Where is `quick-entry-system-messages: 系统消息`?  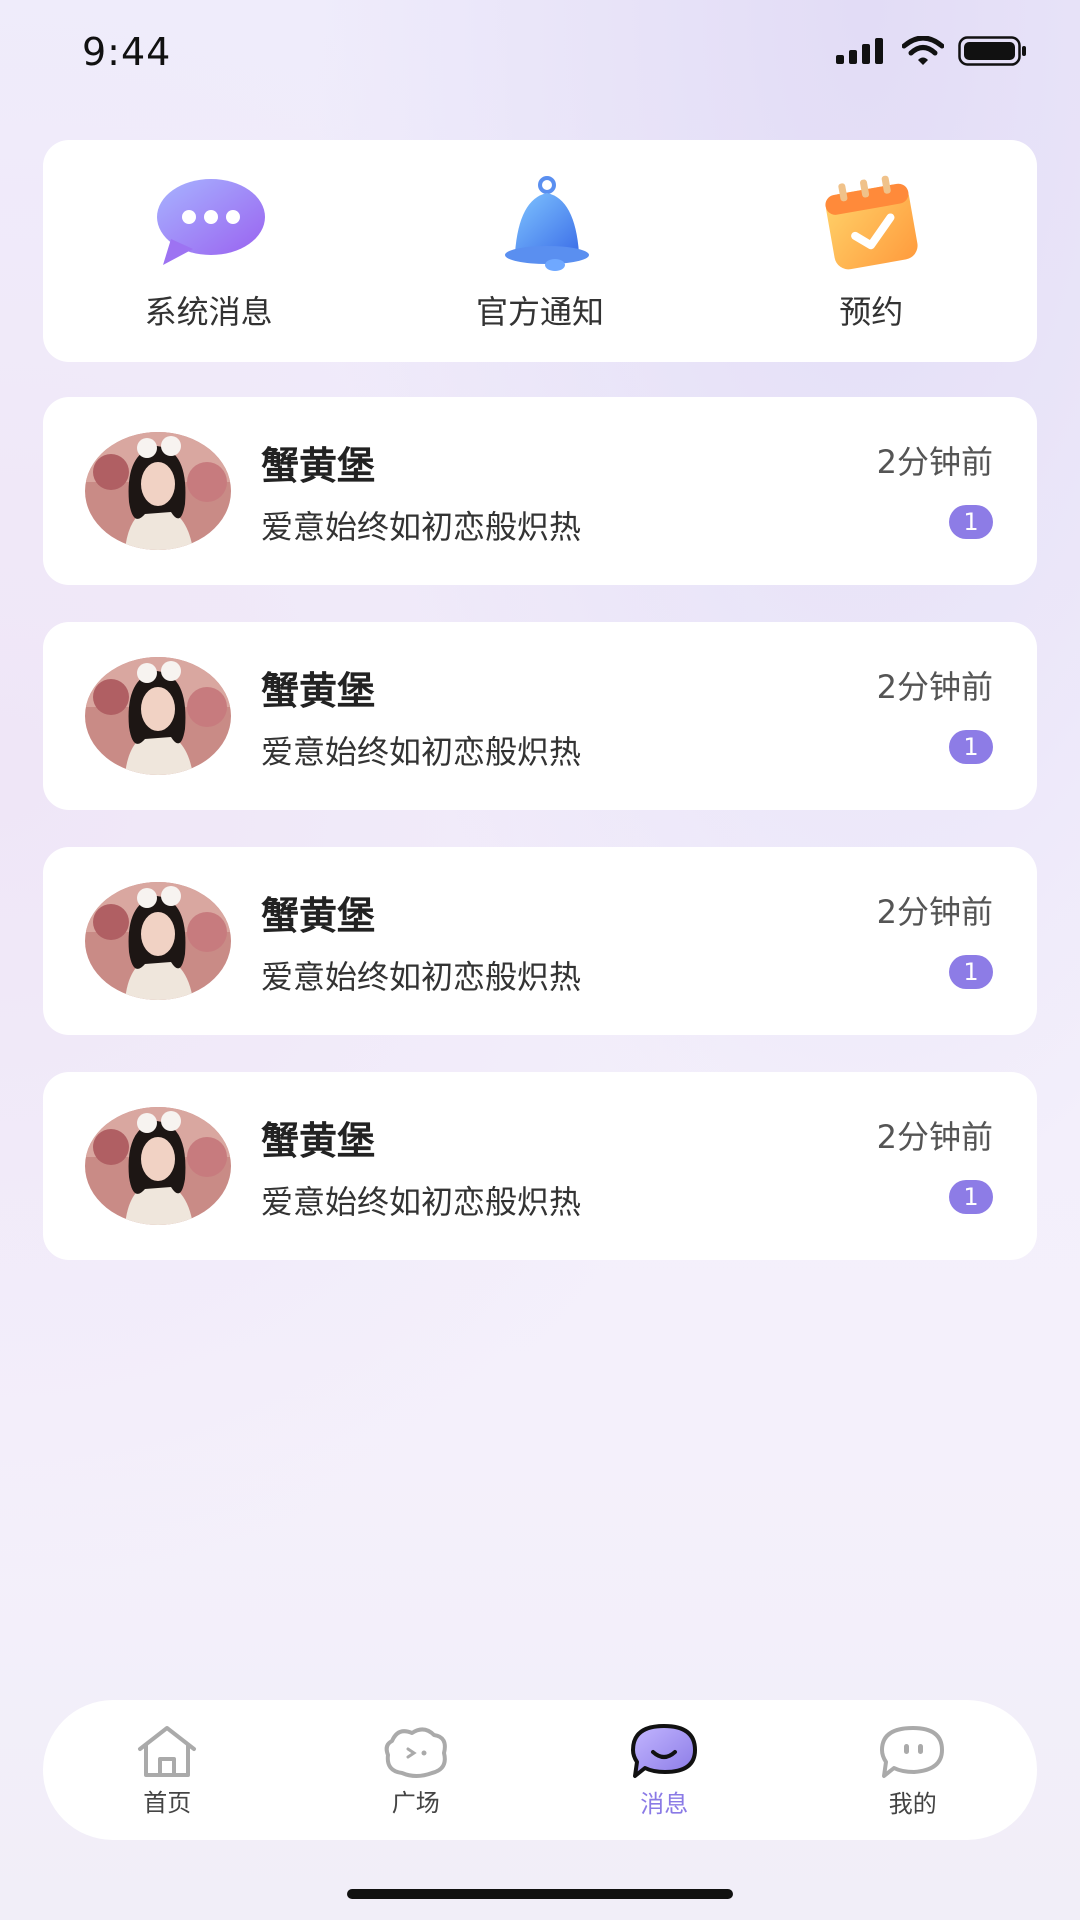 quick-entry-system-messages: 系统消息 is located at coordinates (209, 251).